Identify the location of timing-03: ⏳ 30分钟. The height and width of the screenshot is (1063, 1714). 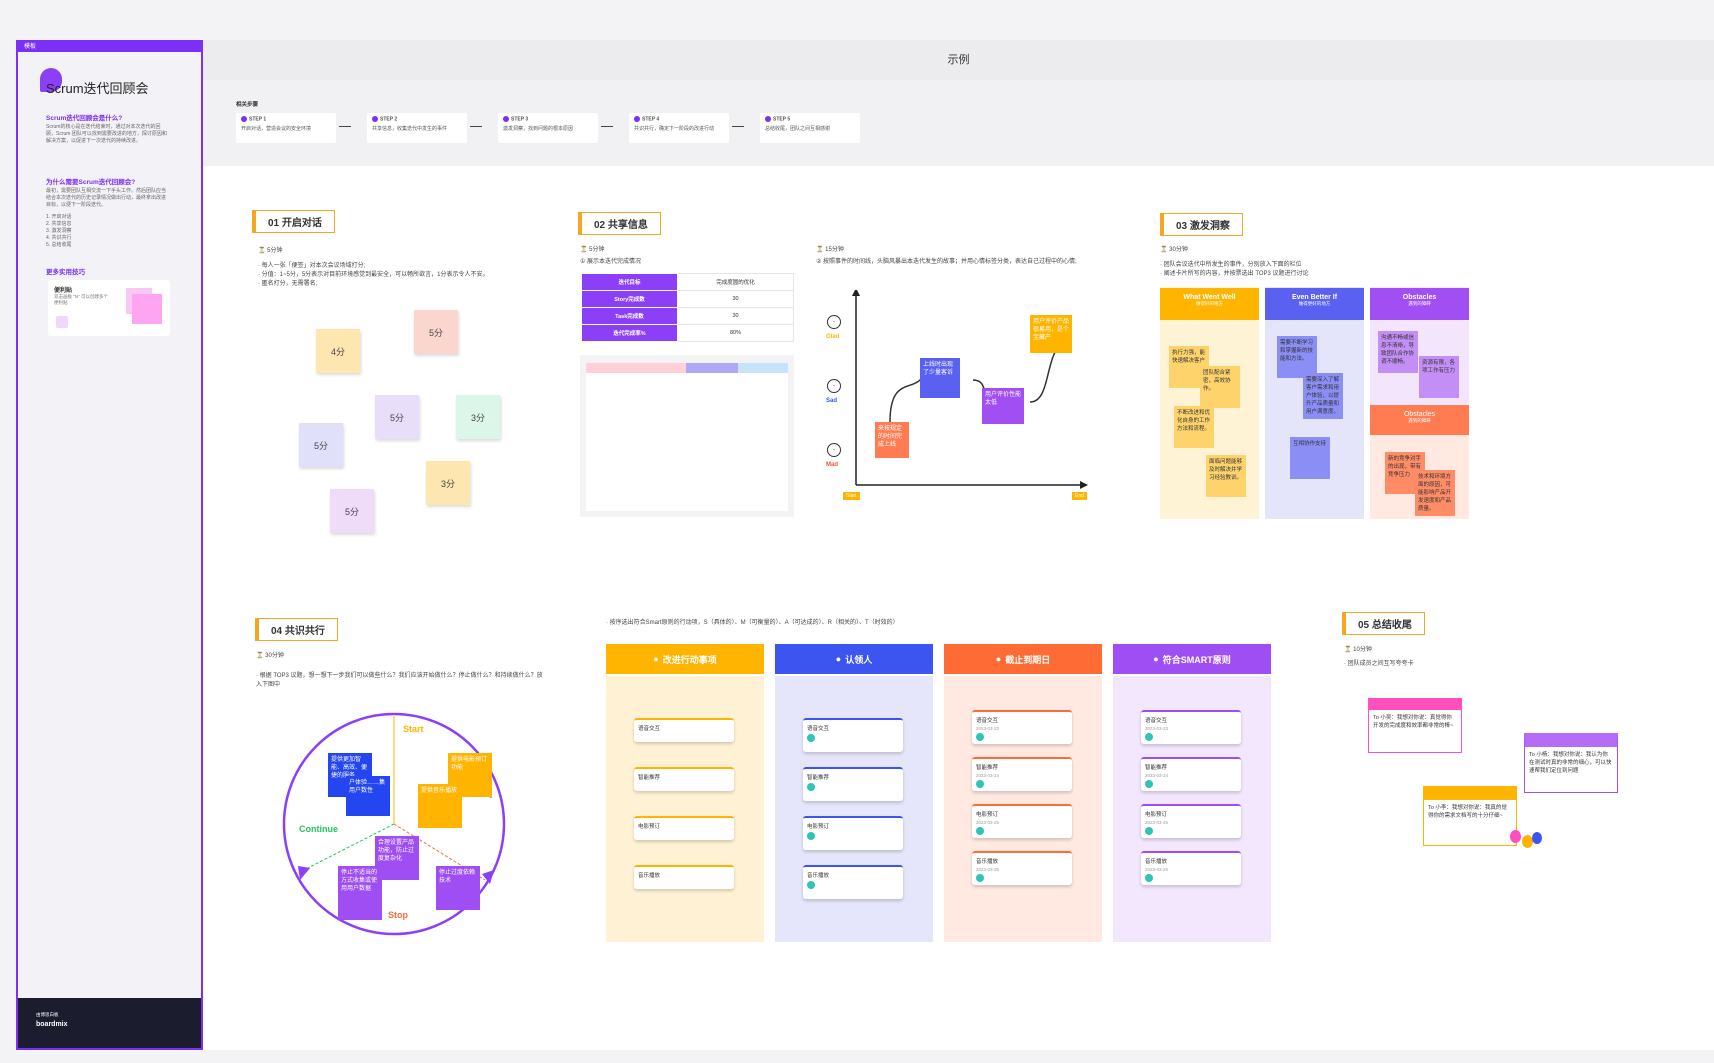
(1174, 250).